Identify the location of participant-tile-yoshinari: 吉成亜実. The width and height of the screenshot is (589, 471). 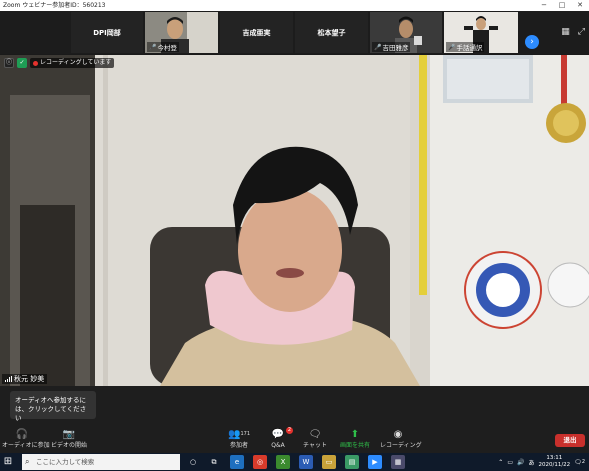
(256, 32).